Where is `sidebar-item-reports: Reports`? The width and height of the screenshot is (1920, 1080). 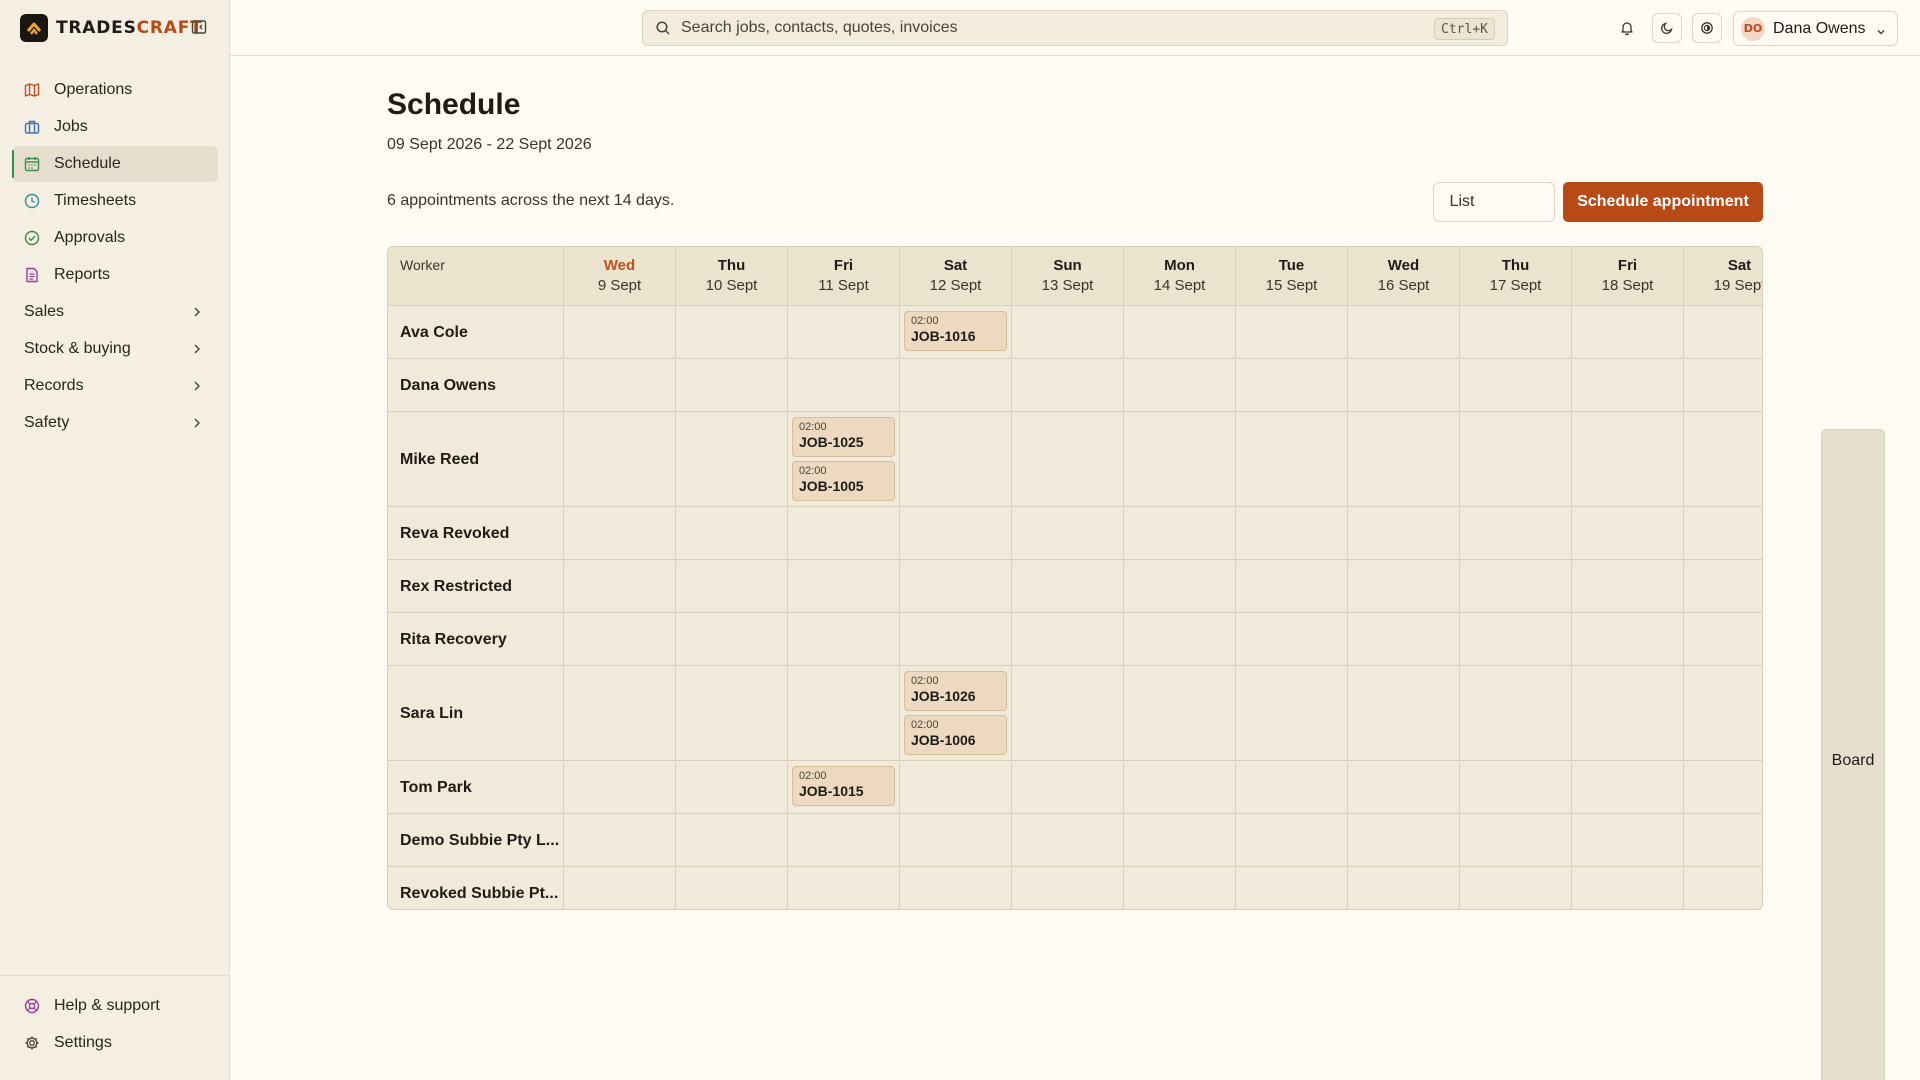 sidebar-item-reports: Reports is located at coordinates (115, 275).